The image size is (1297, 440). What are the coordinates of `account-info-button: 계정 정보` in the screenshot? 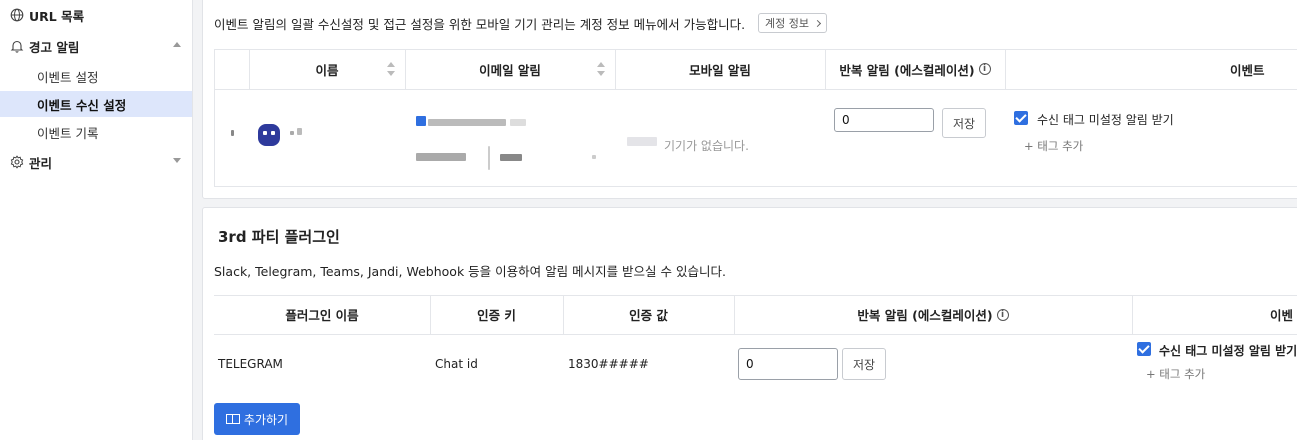 It's located at (792, 23).